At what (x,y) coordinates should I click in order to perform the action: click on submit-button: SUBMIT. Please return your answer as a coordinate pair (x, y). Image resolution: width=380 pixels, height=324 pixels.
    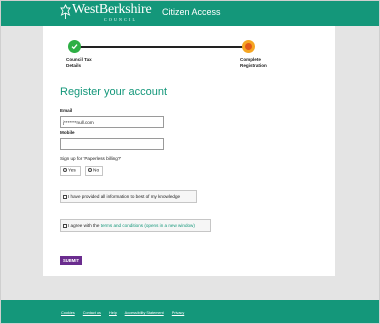
    Looking at the image, I should click on (71, 260).